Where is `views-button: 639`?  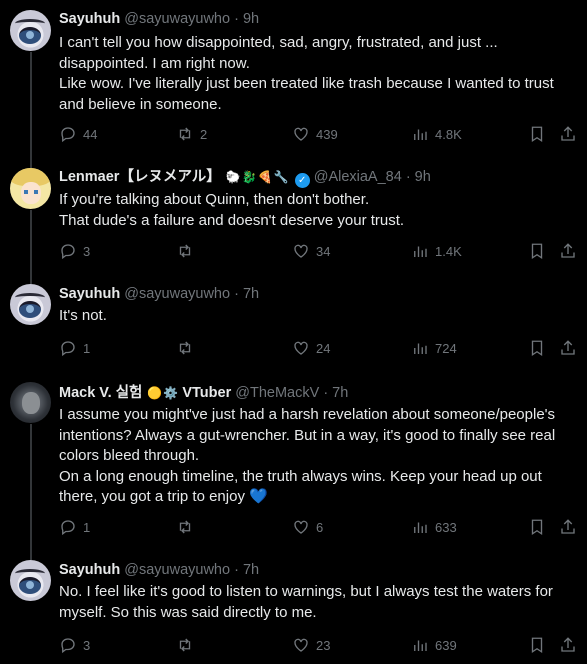 views-button: 639 is located at coordinates (434, 645).